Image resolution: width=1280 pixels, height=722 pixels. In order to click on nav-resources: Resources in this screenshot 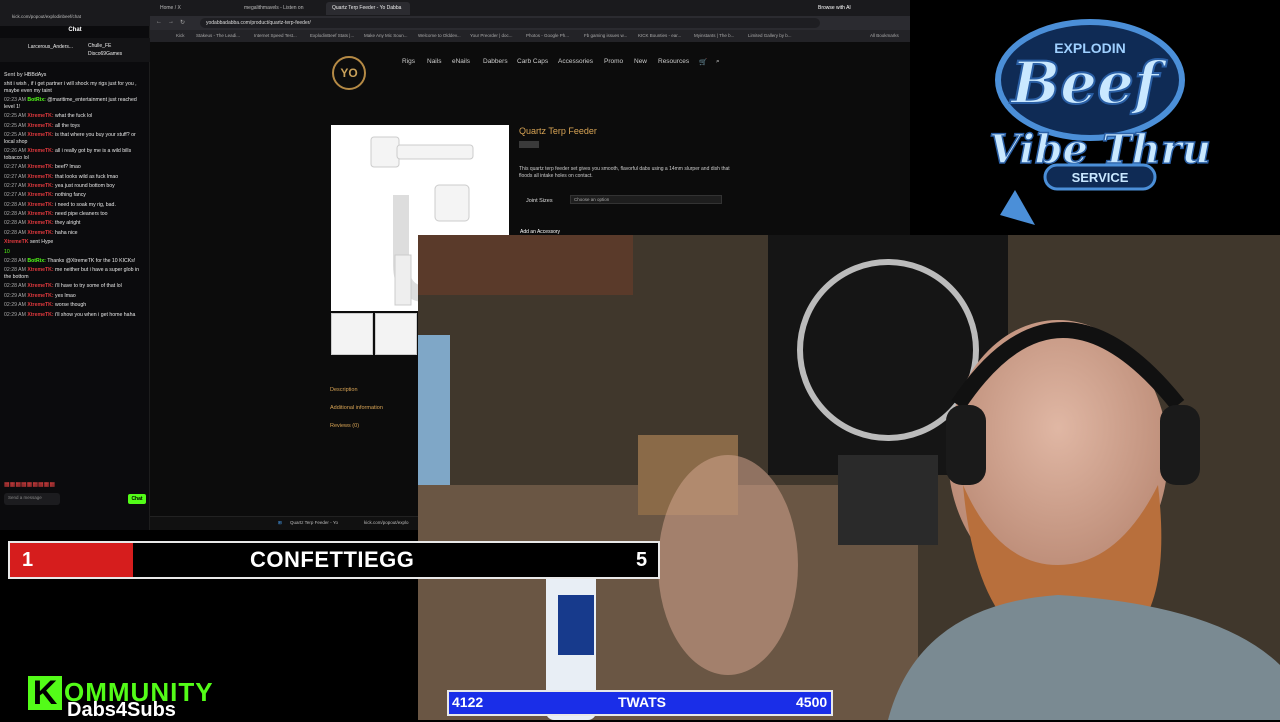, I will do `click(673, 61)`.